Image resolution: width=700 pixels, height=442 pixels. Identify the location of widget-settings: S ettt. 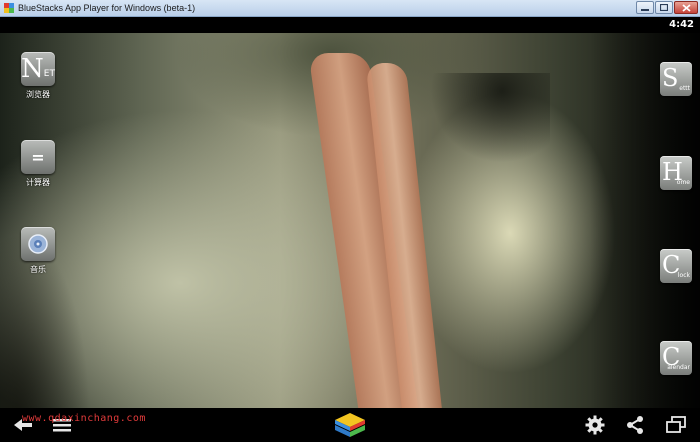
(676, 79).